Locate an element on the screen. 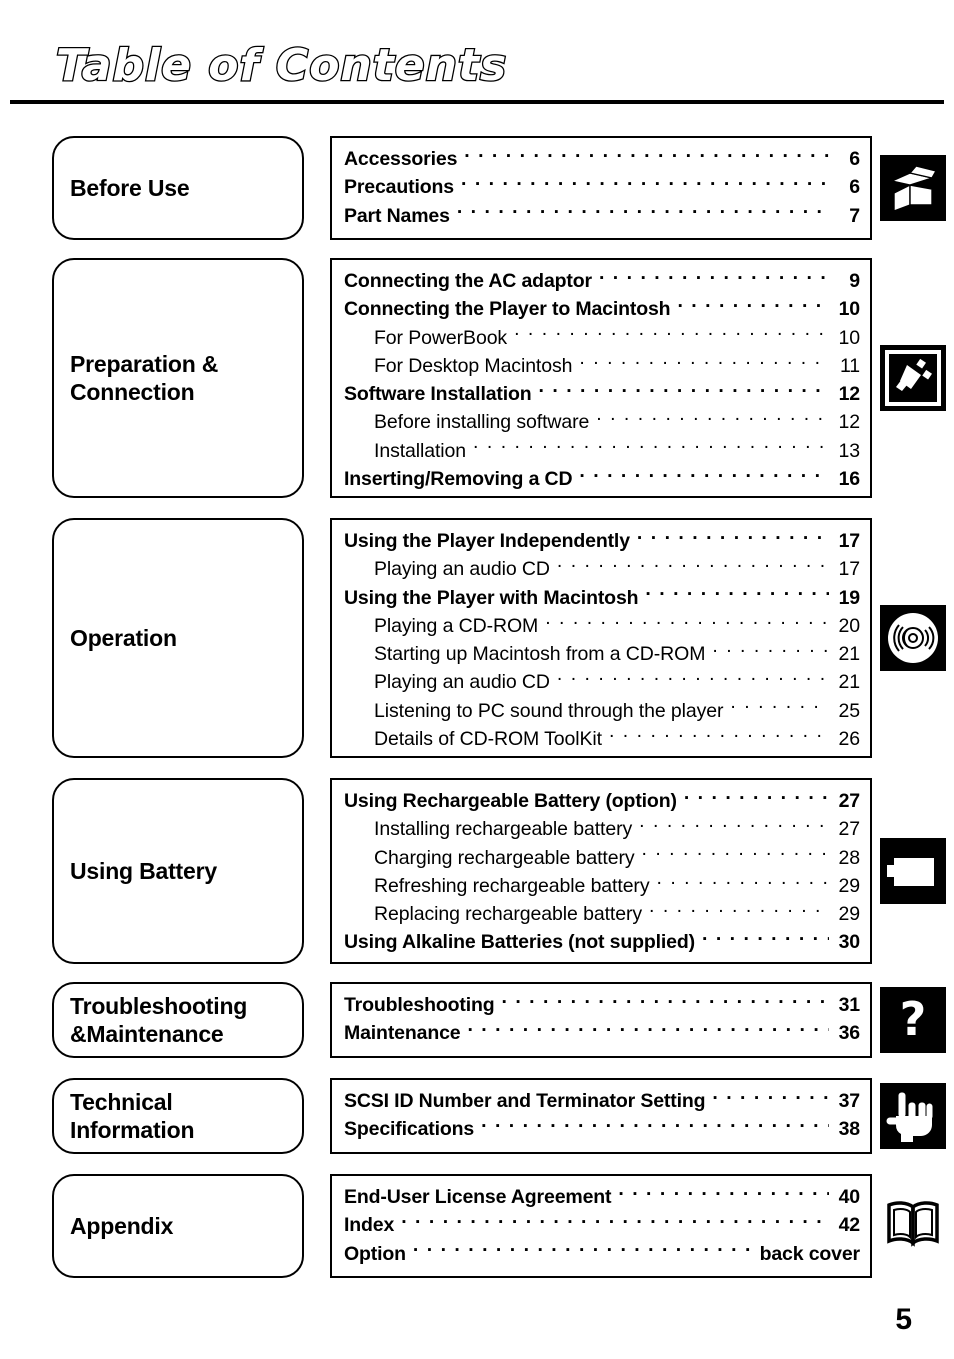 This screenshot has width=954, height=1359. toc-entry-page: 30 is located at coordinates (849, 942).